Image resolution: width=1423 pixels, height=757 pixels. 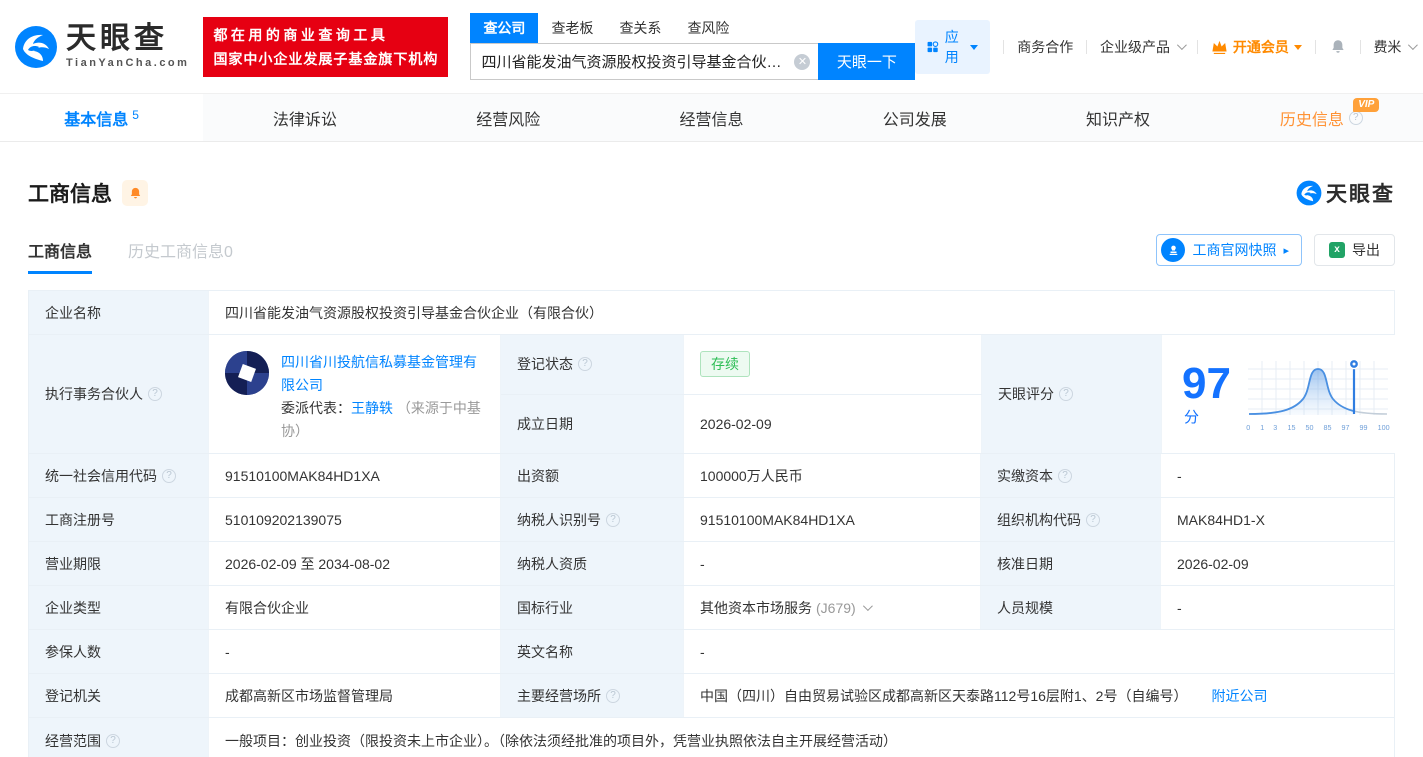 What do you see at coordinates (119, 695) in the screenshot?
I see `reg-authority-label: 登记机关` at bounding box center [119, 695].